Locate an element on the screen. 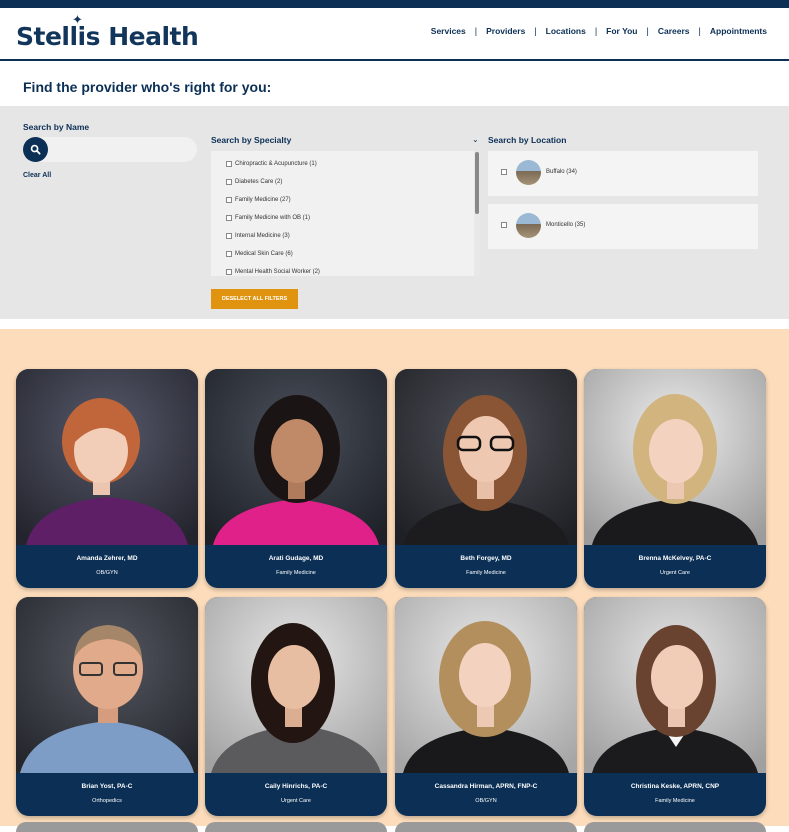  provider-name: Brian Yost, PA-C is located at coordinates (107, 786).